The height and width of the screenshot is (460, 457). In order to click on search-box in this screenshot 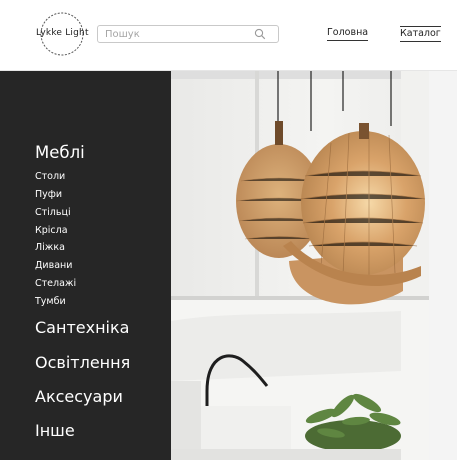, I will do `click(188, 34)`.